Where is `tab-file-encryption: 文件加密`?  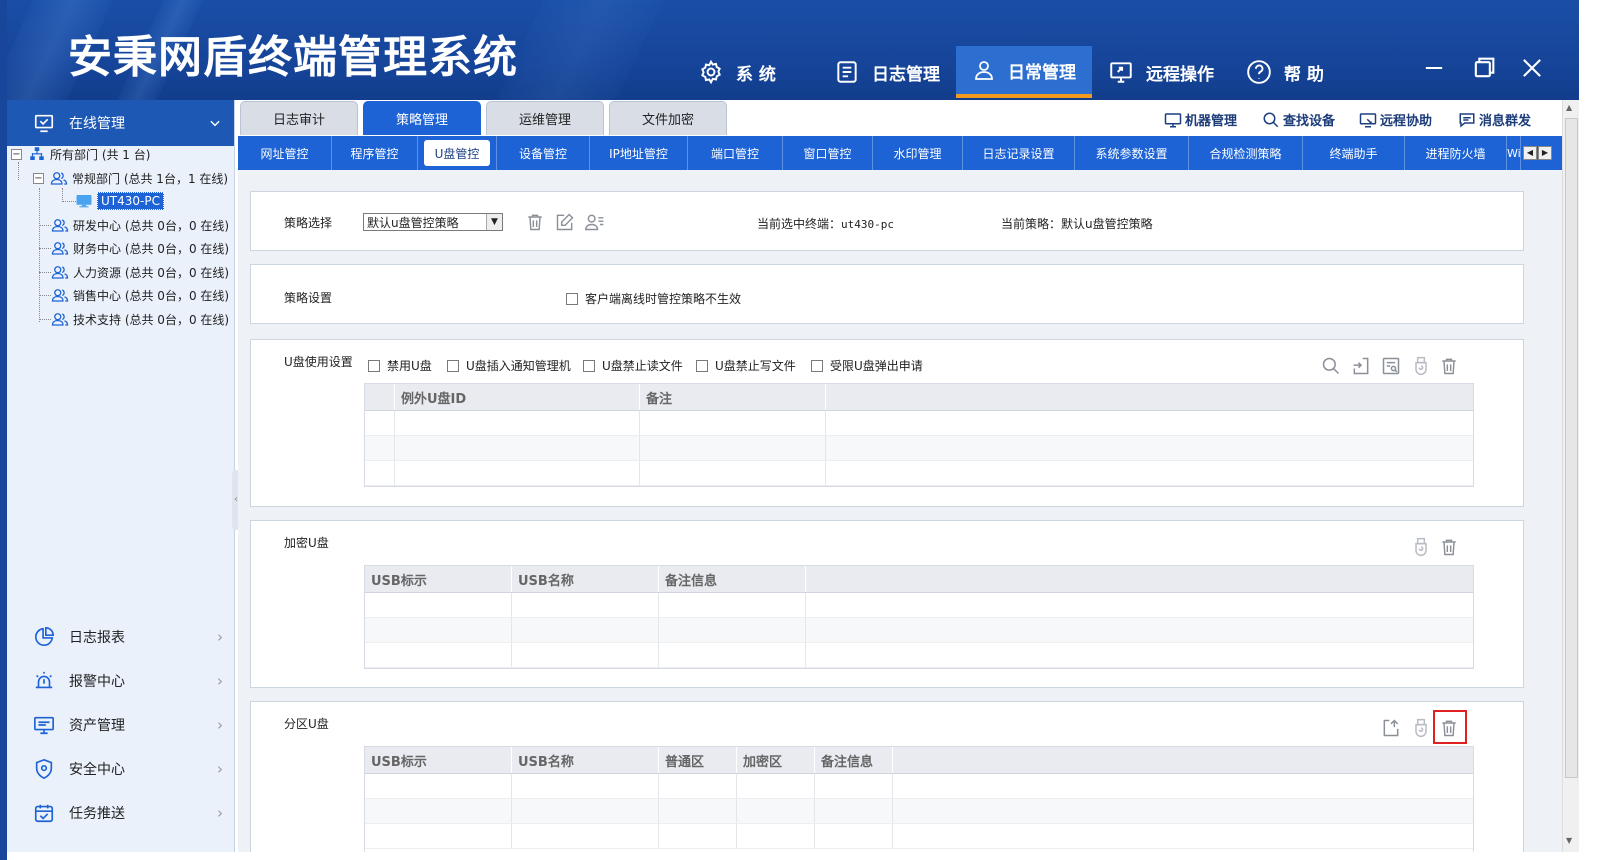
tab-file-encryption: 文件加密 is located at coordinates (668, 118).